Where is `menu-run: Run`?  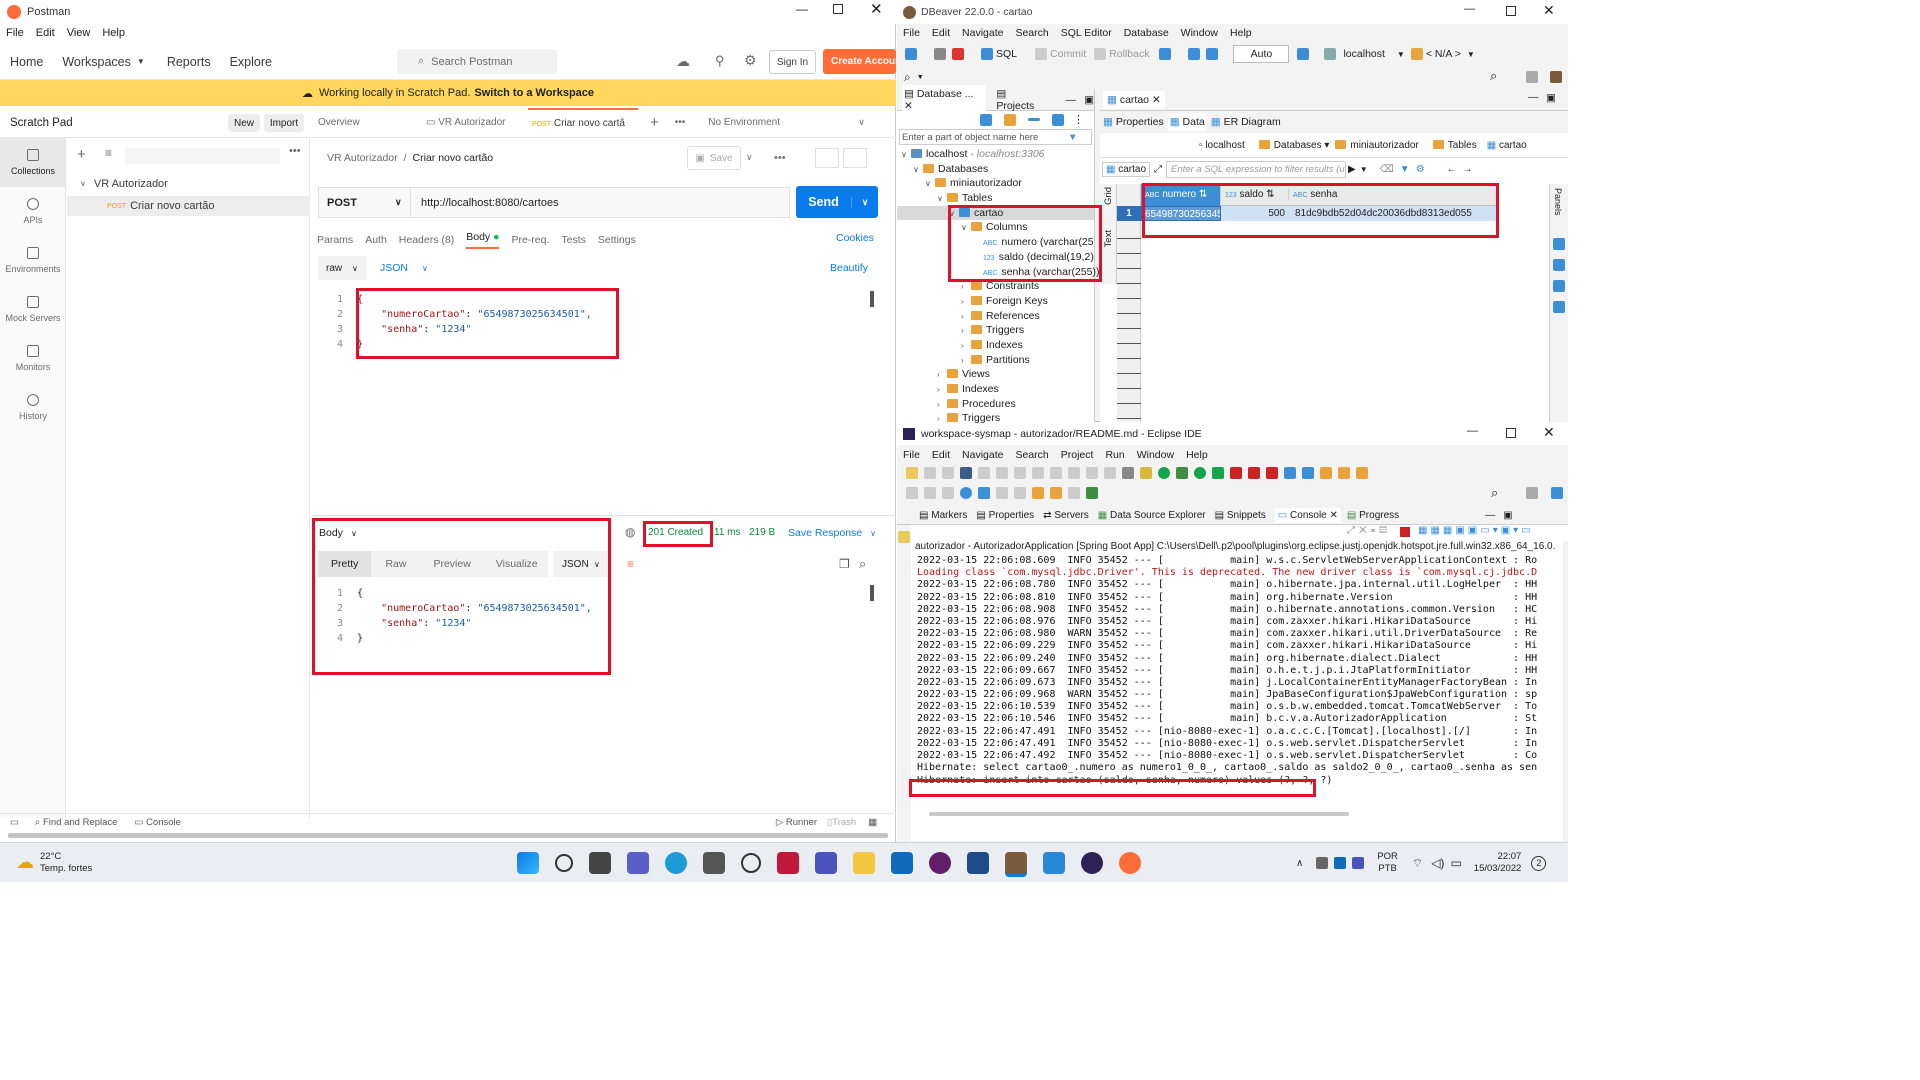 menu-run: Run is located at coordinates (1114, 455).